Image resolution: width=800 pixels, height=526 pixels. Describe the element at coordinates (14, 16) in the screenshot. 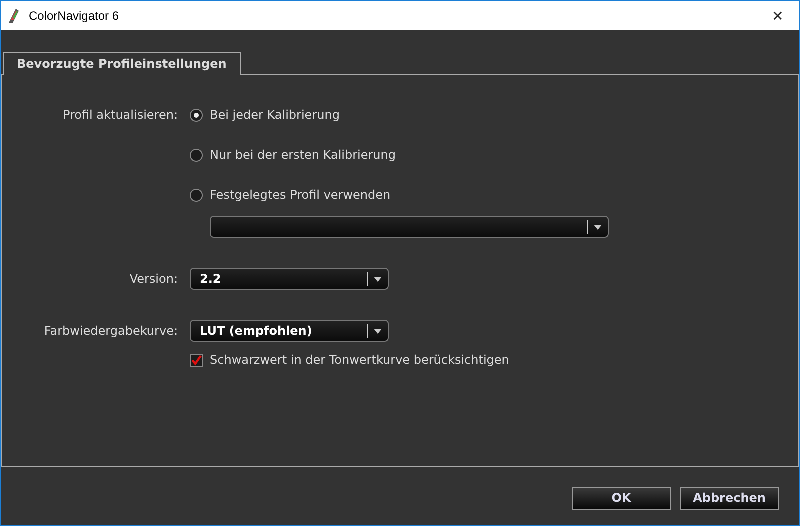

I see `app-logo-icon` at that location.